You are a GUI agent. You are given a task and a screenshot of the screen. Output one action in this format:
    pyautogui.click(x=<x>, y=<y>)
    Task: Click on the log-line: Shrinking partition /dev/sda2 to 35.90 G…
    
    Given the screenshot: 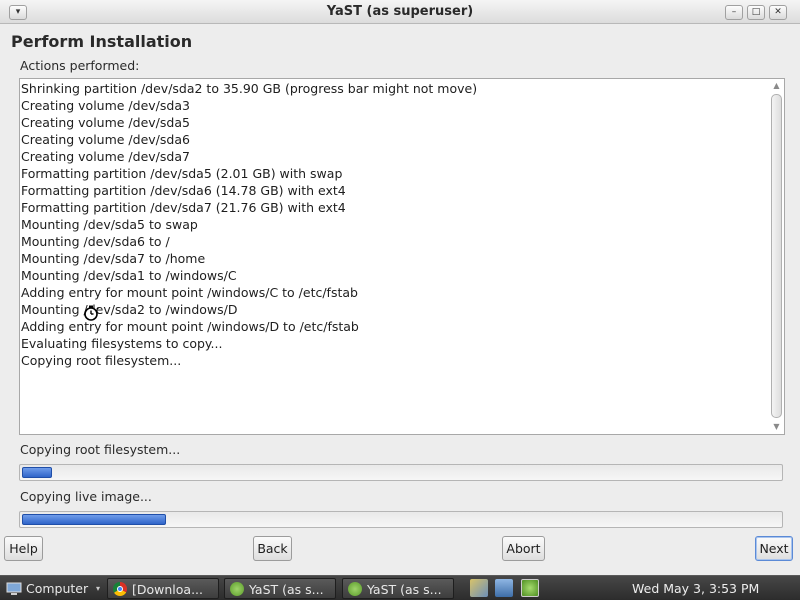 What is the action you would take?
    pyautogui.click(x=249, y=88)
    